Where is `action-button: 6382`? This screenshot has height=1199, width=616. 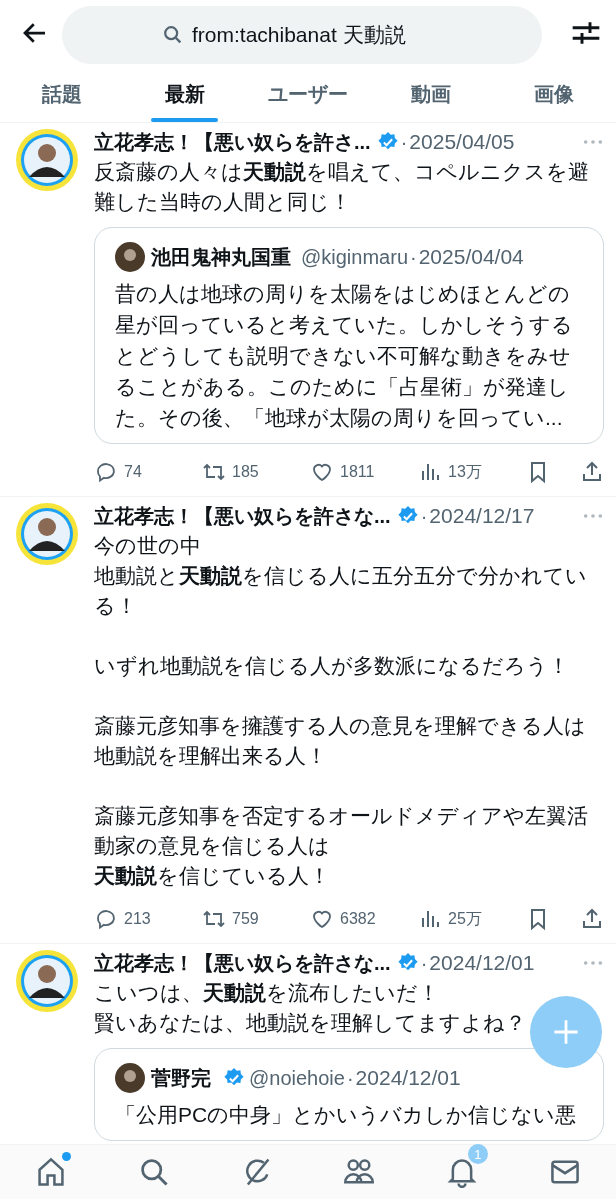
action-button: 6382 is located at coordinates (364, 919).